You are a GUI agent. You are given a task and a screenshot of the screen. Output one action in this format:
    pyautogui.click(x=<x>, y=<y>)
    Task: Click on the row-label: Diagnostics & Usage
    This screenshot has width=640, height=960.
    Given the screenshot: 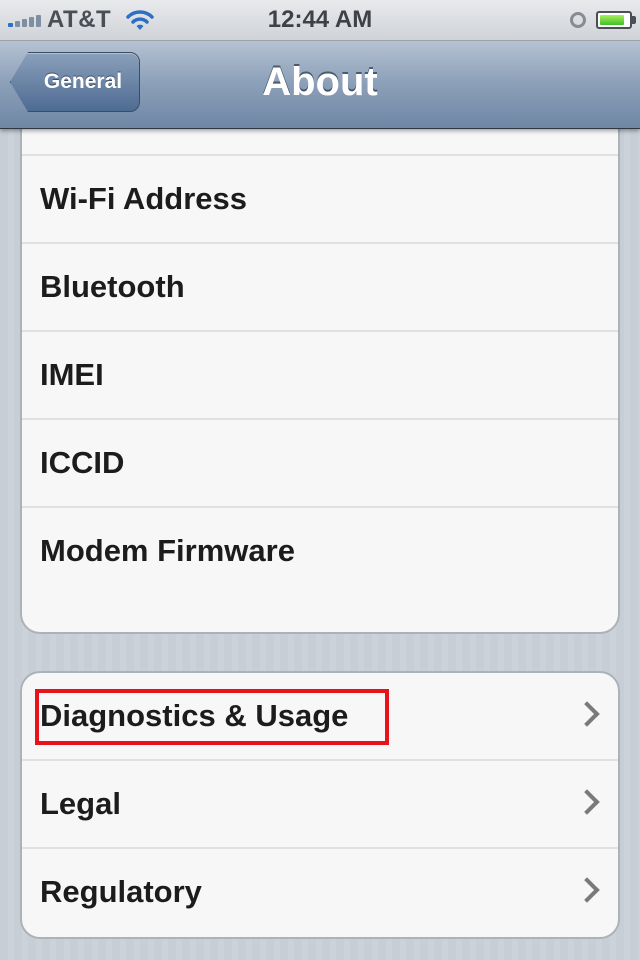 What is the action you would take?
    pyautogui.click(x=194, y=715)
    